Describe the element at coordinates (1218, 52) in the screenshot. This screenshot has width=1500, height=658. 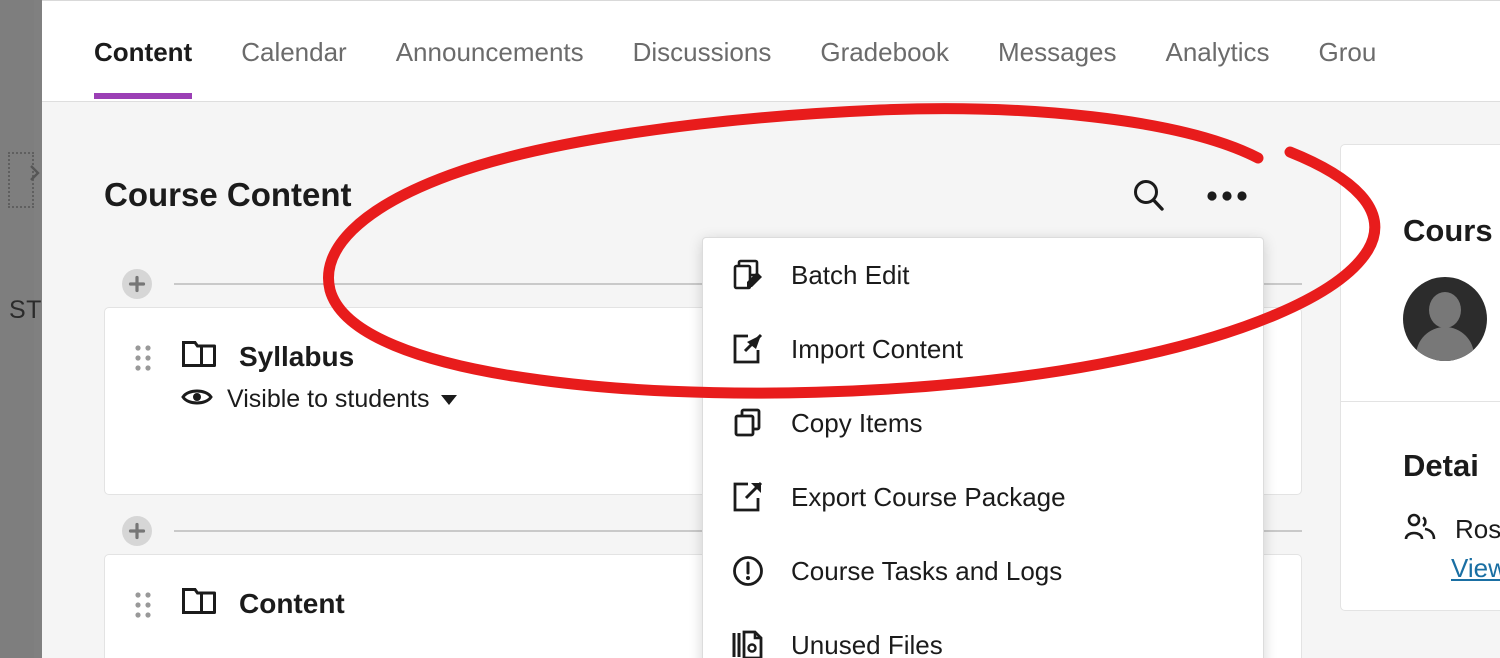
I see `tab-analytics: Analytics` at that location.